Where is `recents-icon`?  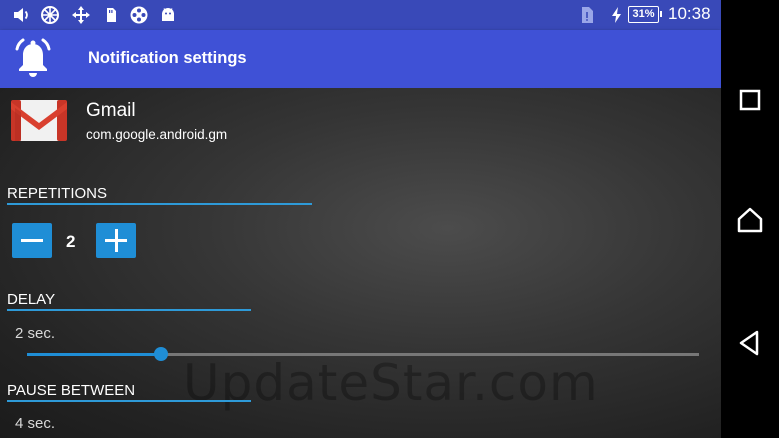
recents-icon is located at coordinates (750, 100).